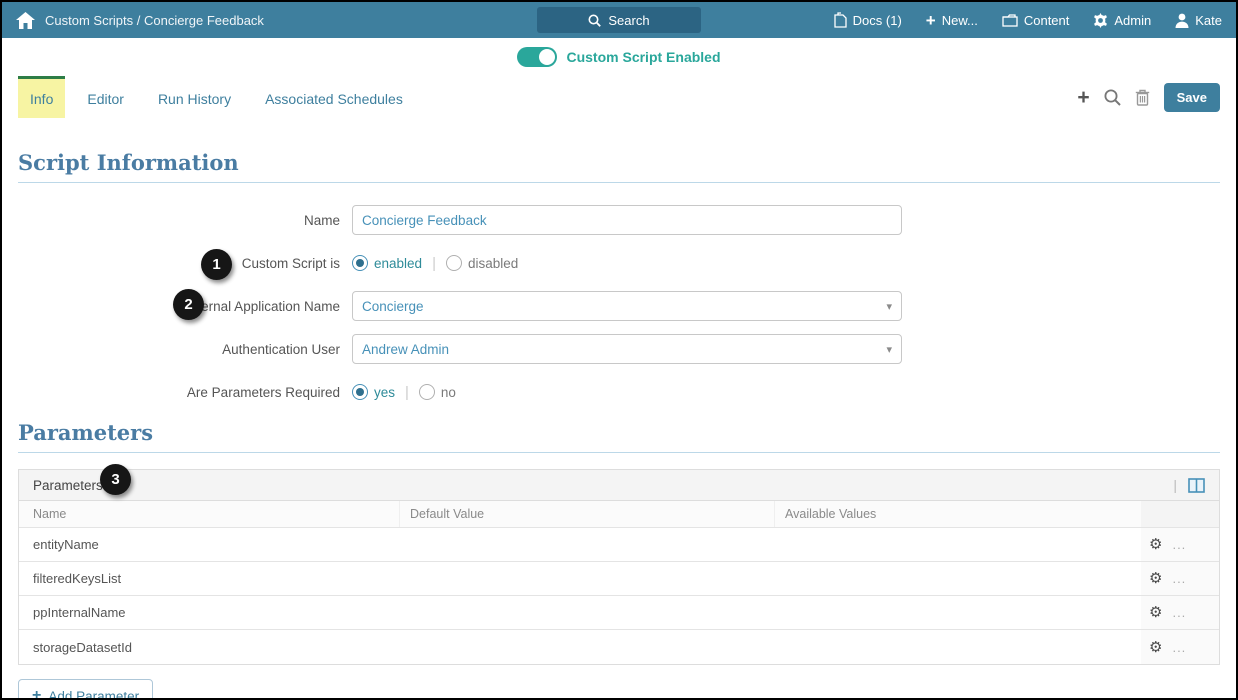 The height and width of the screenshot is (700, 1238). Describe the element at coordinates (537, 57) in the screenshot. I see `custom-script-enabled-toggle` at that location.